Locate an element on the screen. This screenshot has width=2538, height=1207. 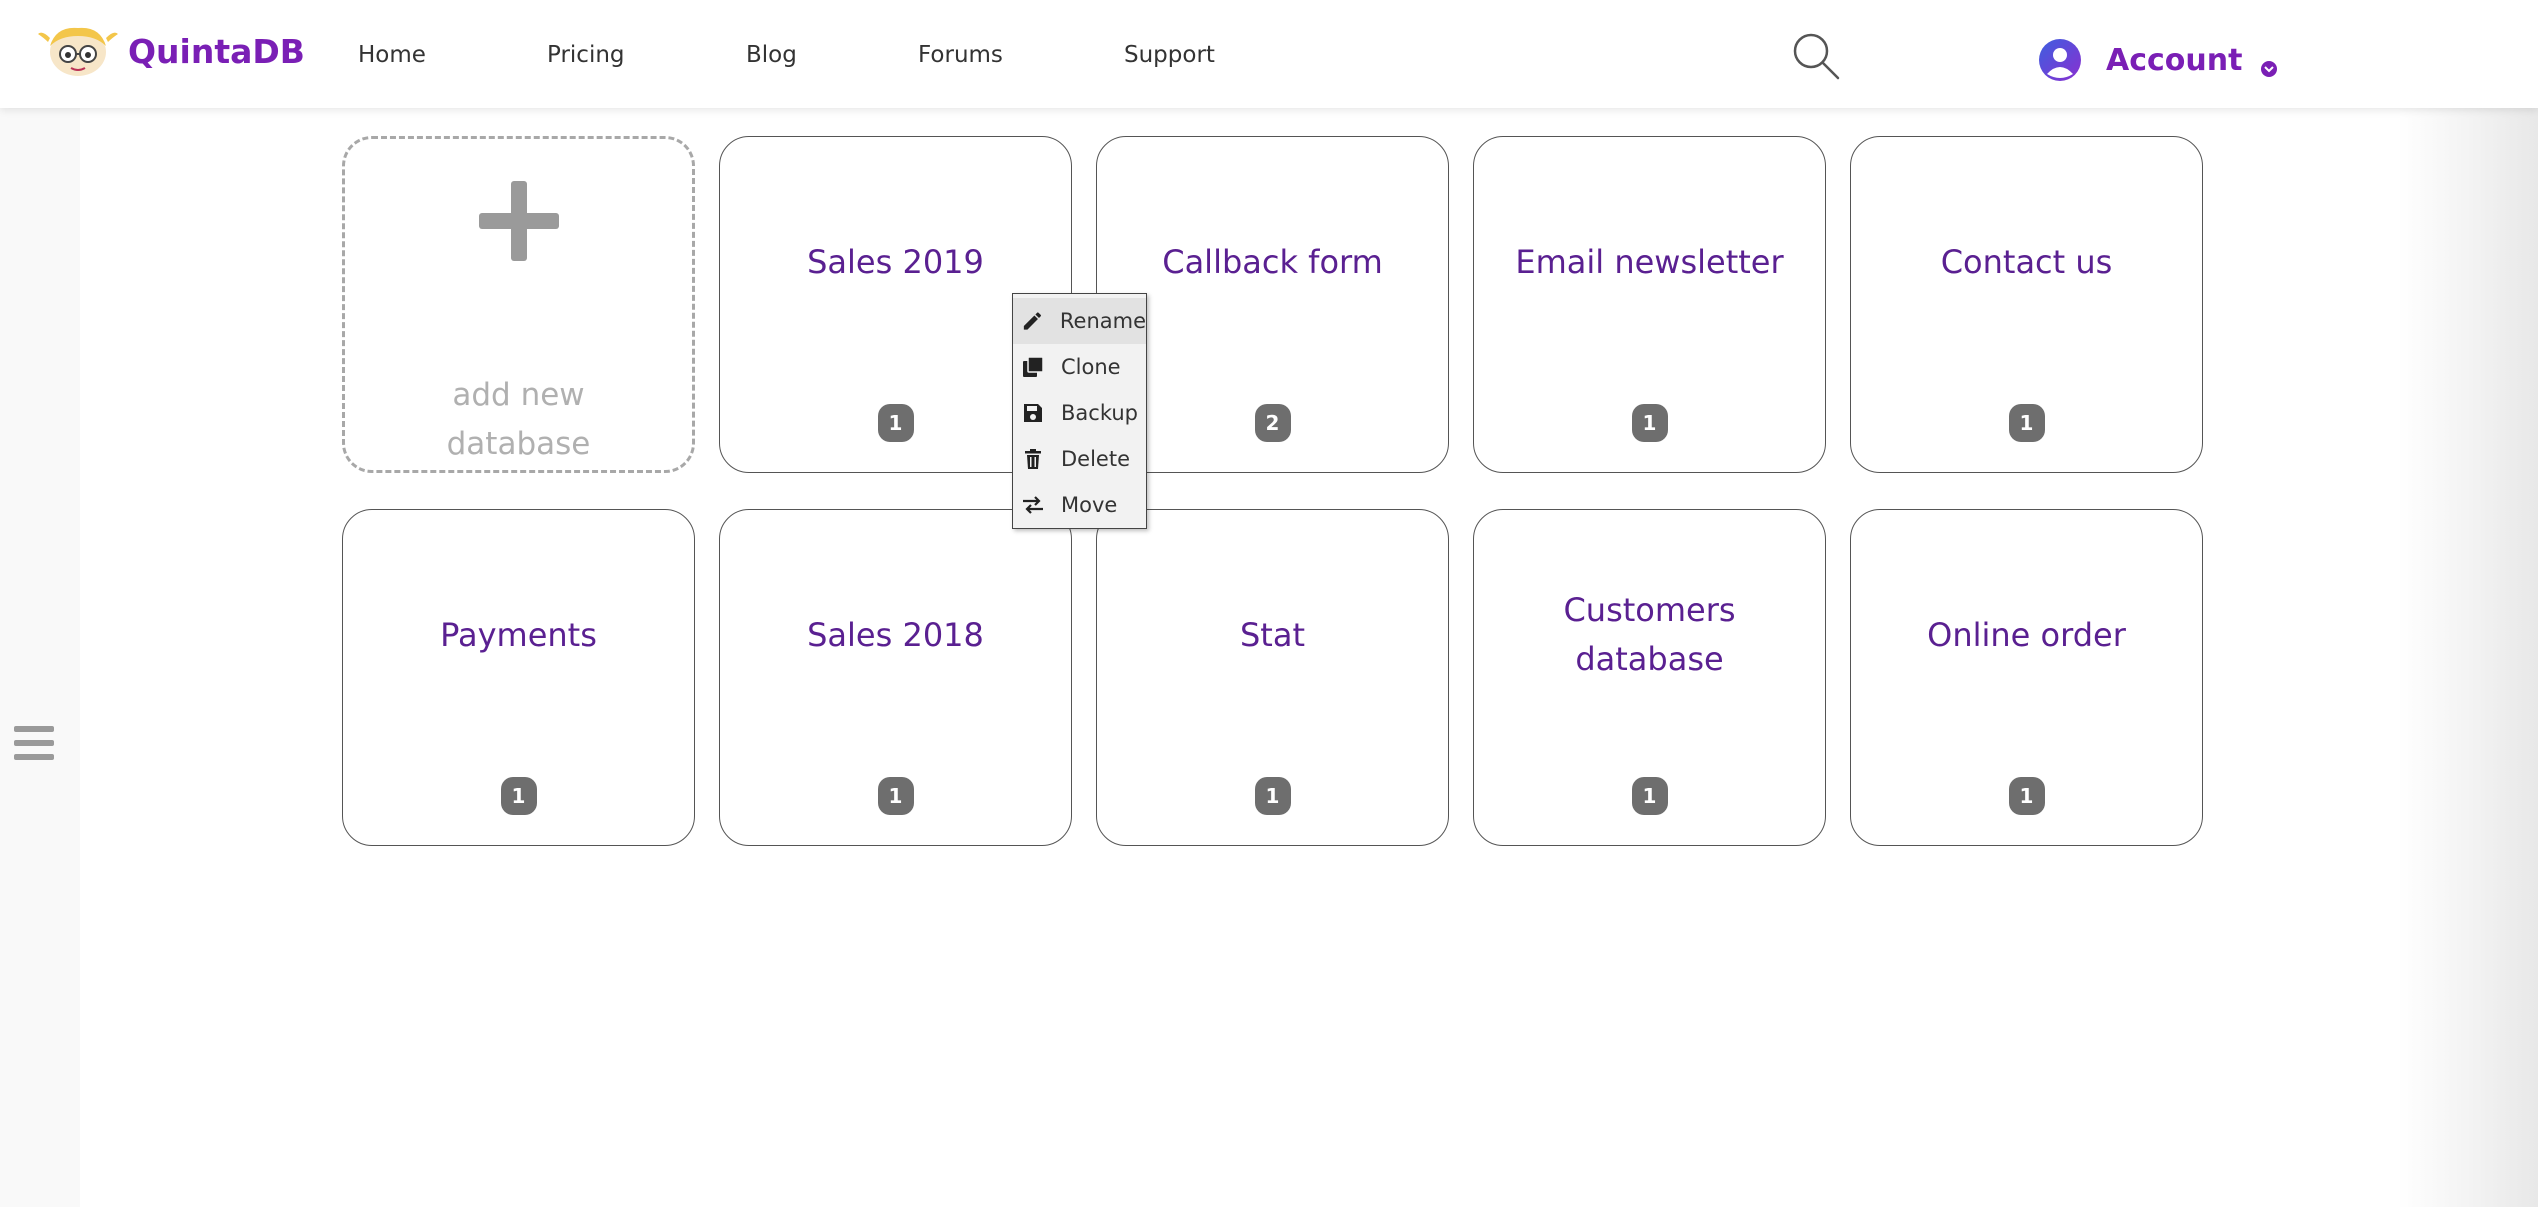
context-menu-label: Move is located at coordinates (1089, 505).